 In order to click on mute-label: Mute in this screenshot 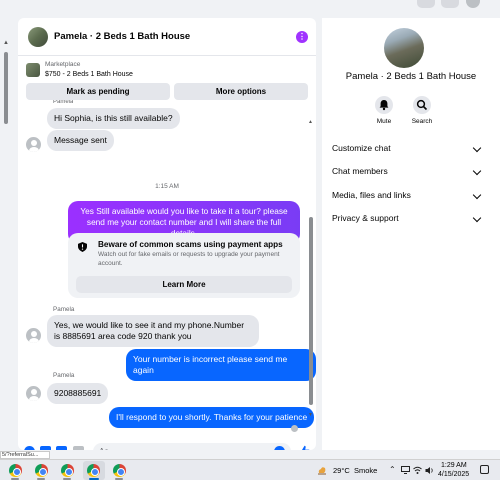, I will do `click(384, 121)`.